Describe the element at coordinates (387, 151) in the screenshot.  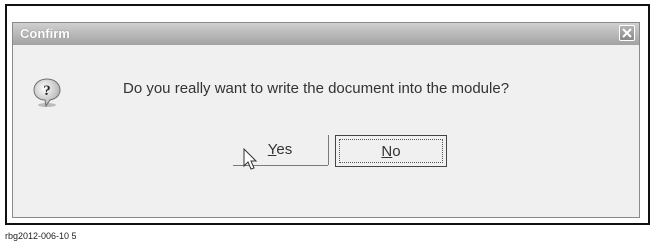
I see `no-mnemonic: N` at that location.